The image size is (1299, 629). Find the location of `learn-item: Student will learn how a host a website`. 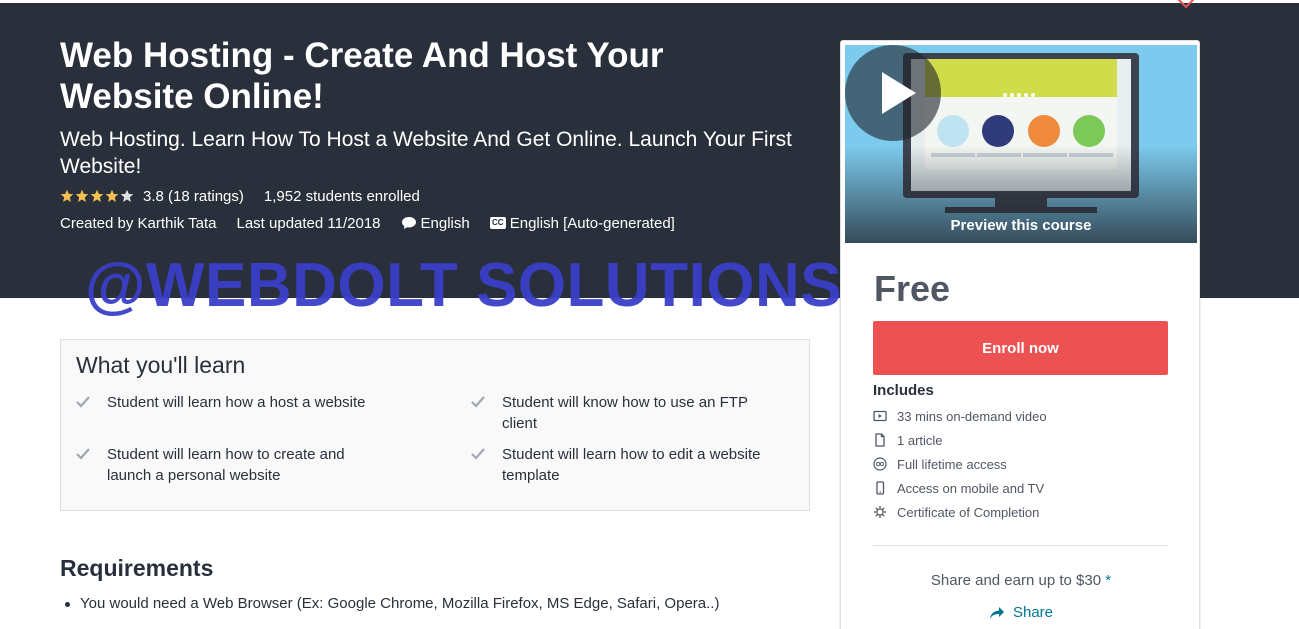

learn-item: Student will learn how a host a website is located at coordinates (221, 402).